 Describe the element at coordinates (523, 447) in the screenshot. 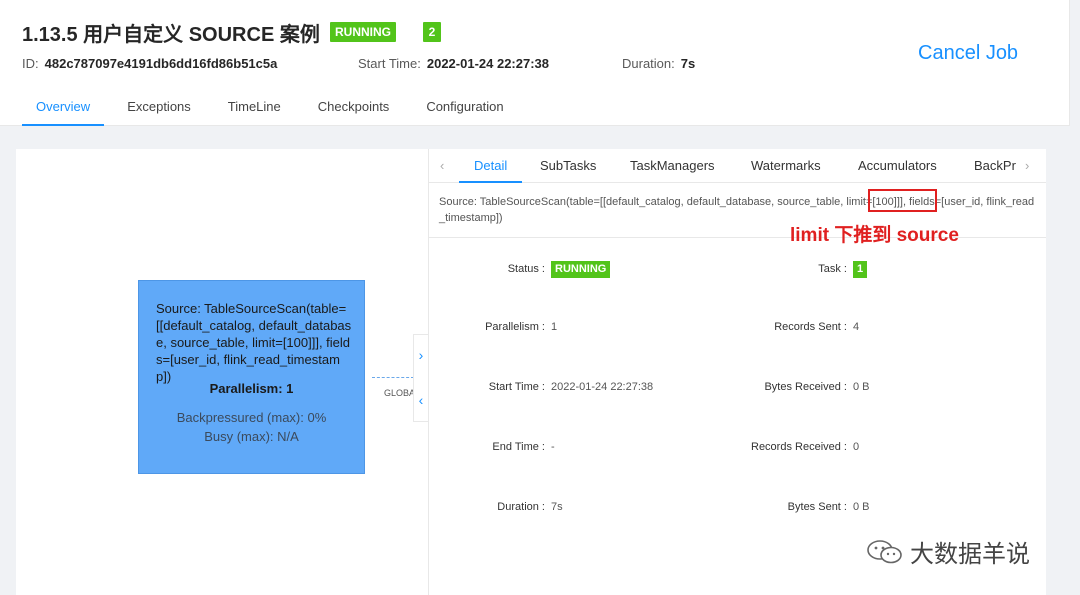

I see `field-end-time: End Time :-` at that location.